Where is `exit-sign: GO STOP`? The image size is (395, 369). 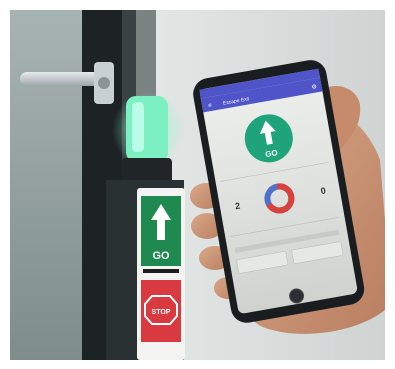
exit-sign: GO STOP is located at coordinates (161, 274).